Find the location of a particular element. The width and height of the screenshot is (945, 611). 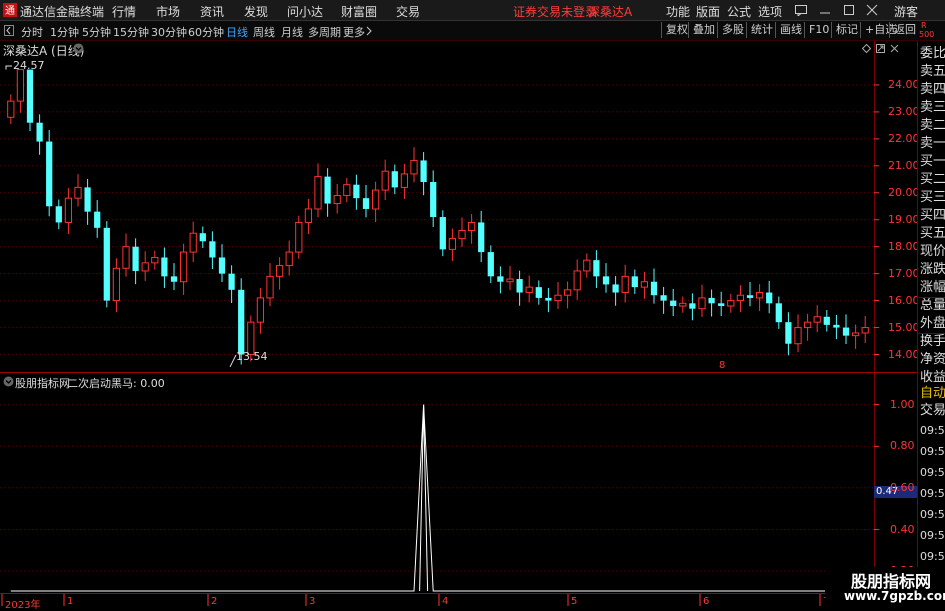

main-y-tick: 19.00 is located at coordinates (904, 219).